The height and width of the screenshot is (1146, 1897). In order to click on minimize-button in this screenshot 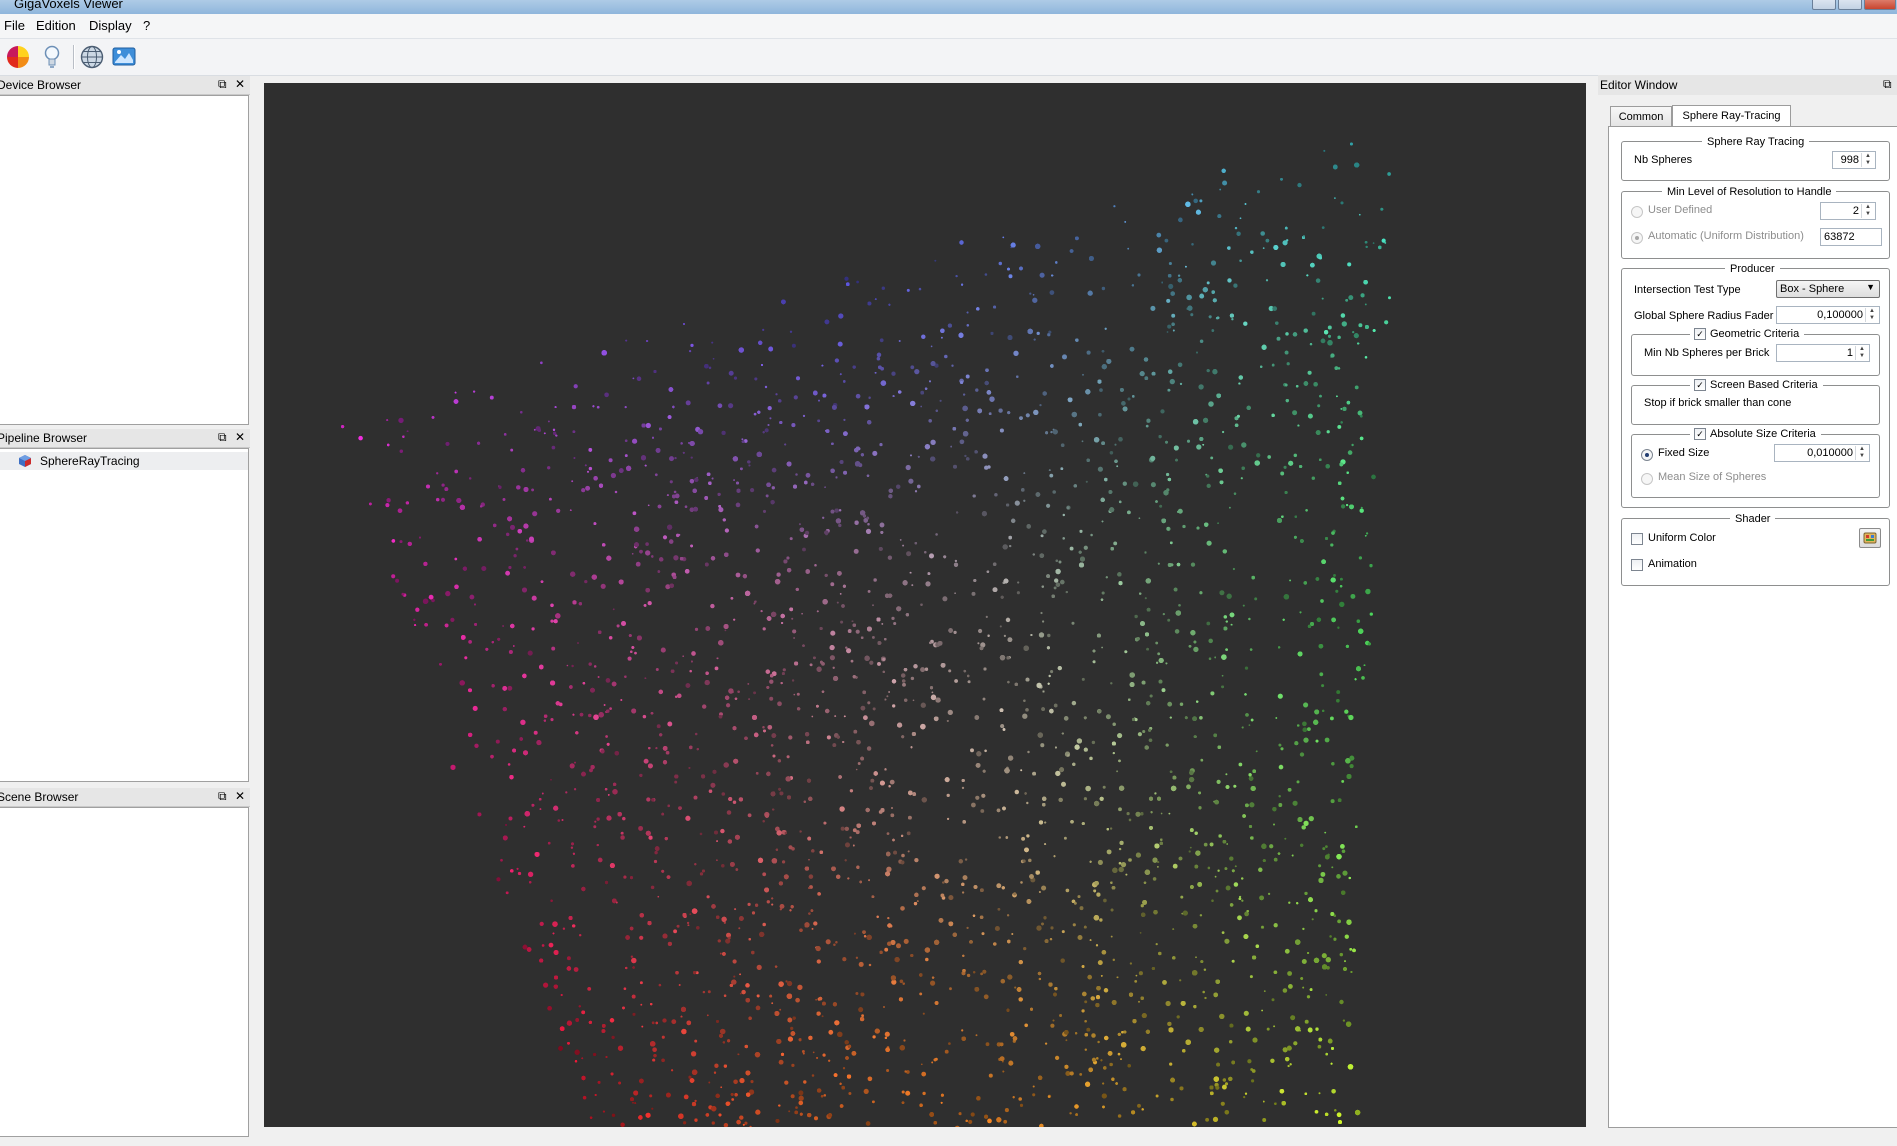, I will do `click(1824, 5)`.